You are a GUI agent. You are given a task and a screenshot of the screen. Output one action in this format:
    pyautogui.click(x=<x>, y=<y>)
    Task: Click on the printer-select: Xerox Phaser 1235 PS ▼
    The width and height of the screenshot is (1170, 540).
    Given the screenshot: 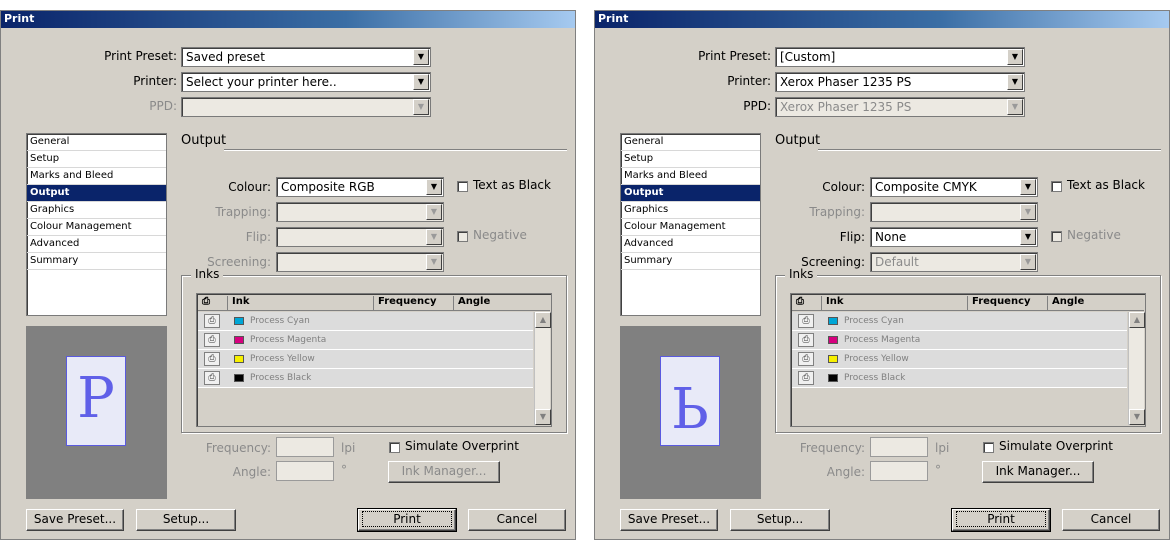 What is the action you would take?
    pyautogui.click(x=900, y=82)
    